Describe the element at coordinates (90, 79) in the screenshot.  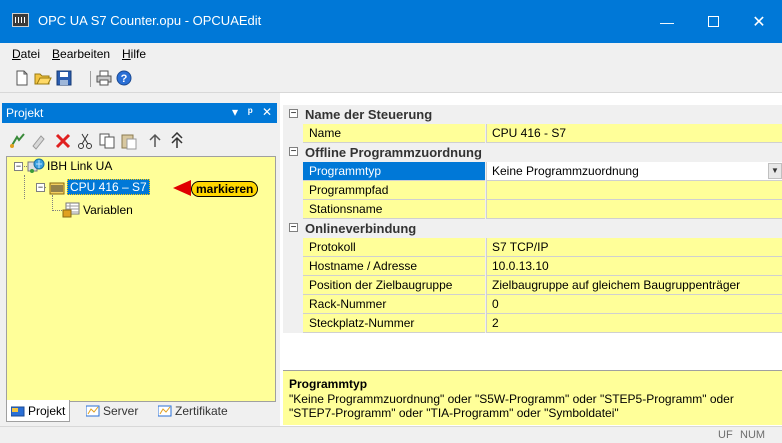
I see `toolbar-separator` at that location.